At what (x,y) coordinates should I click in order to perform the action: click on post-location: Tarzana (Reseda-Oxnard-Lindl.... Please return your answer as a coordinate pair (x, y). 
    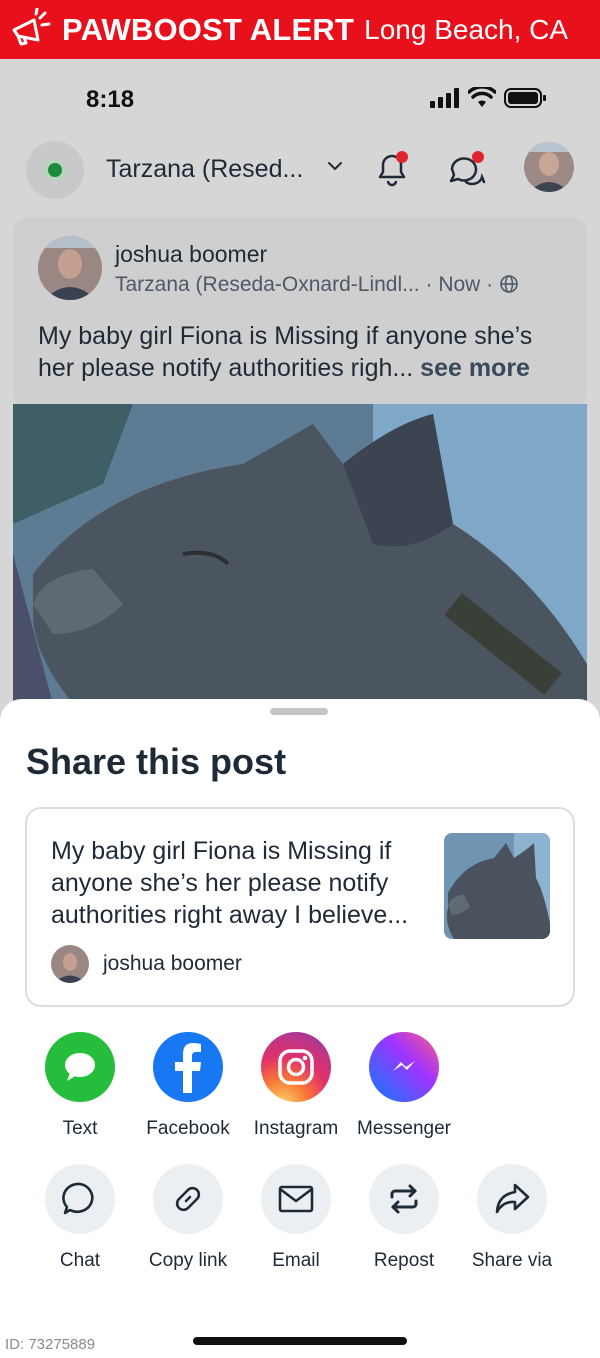
    Looking at the image, I should click on (267, 284).